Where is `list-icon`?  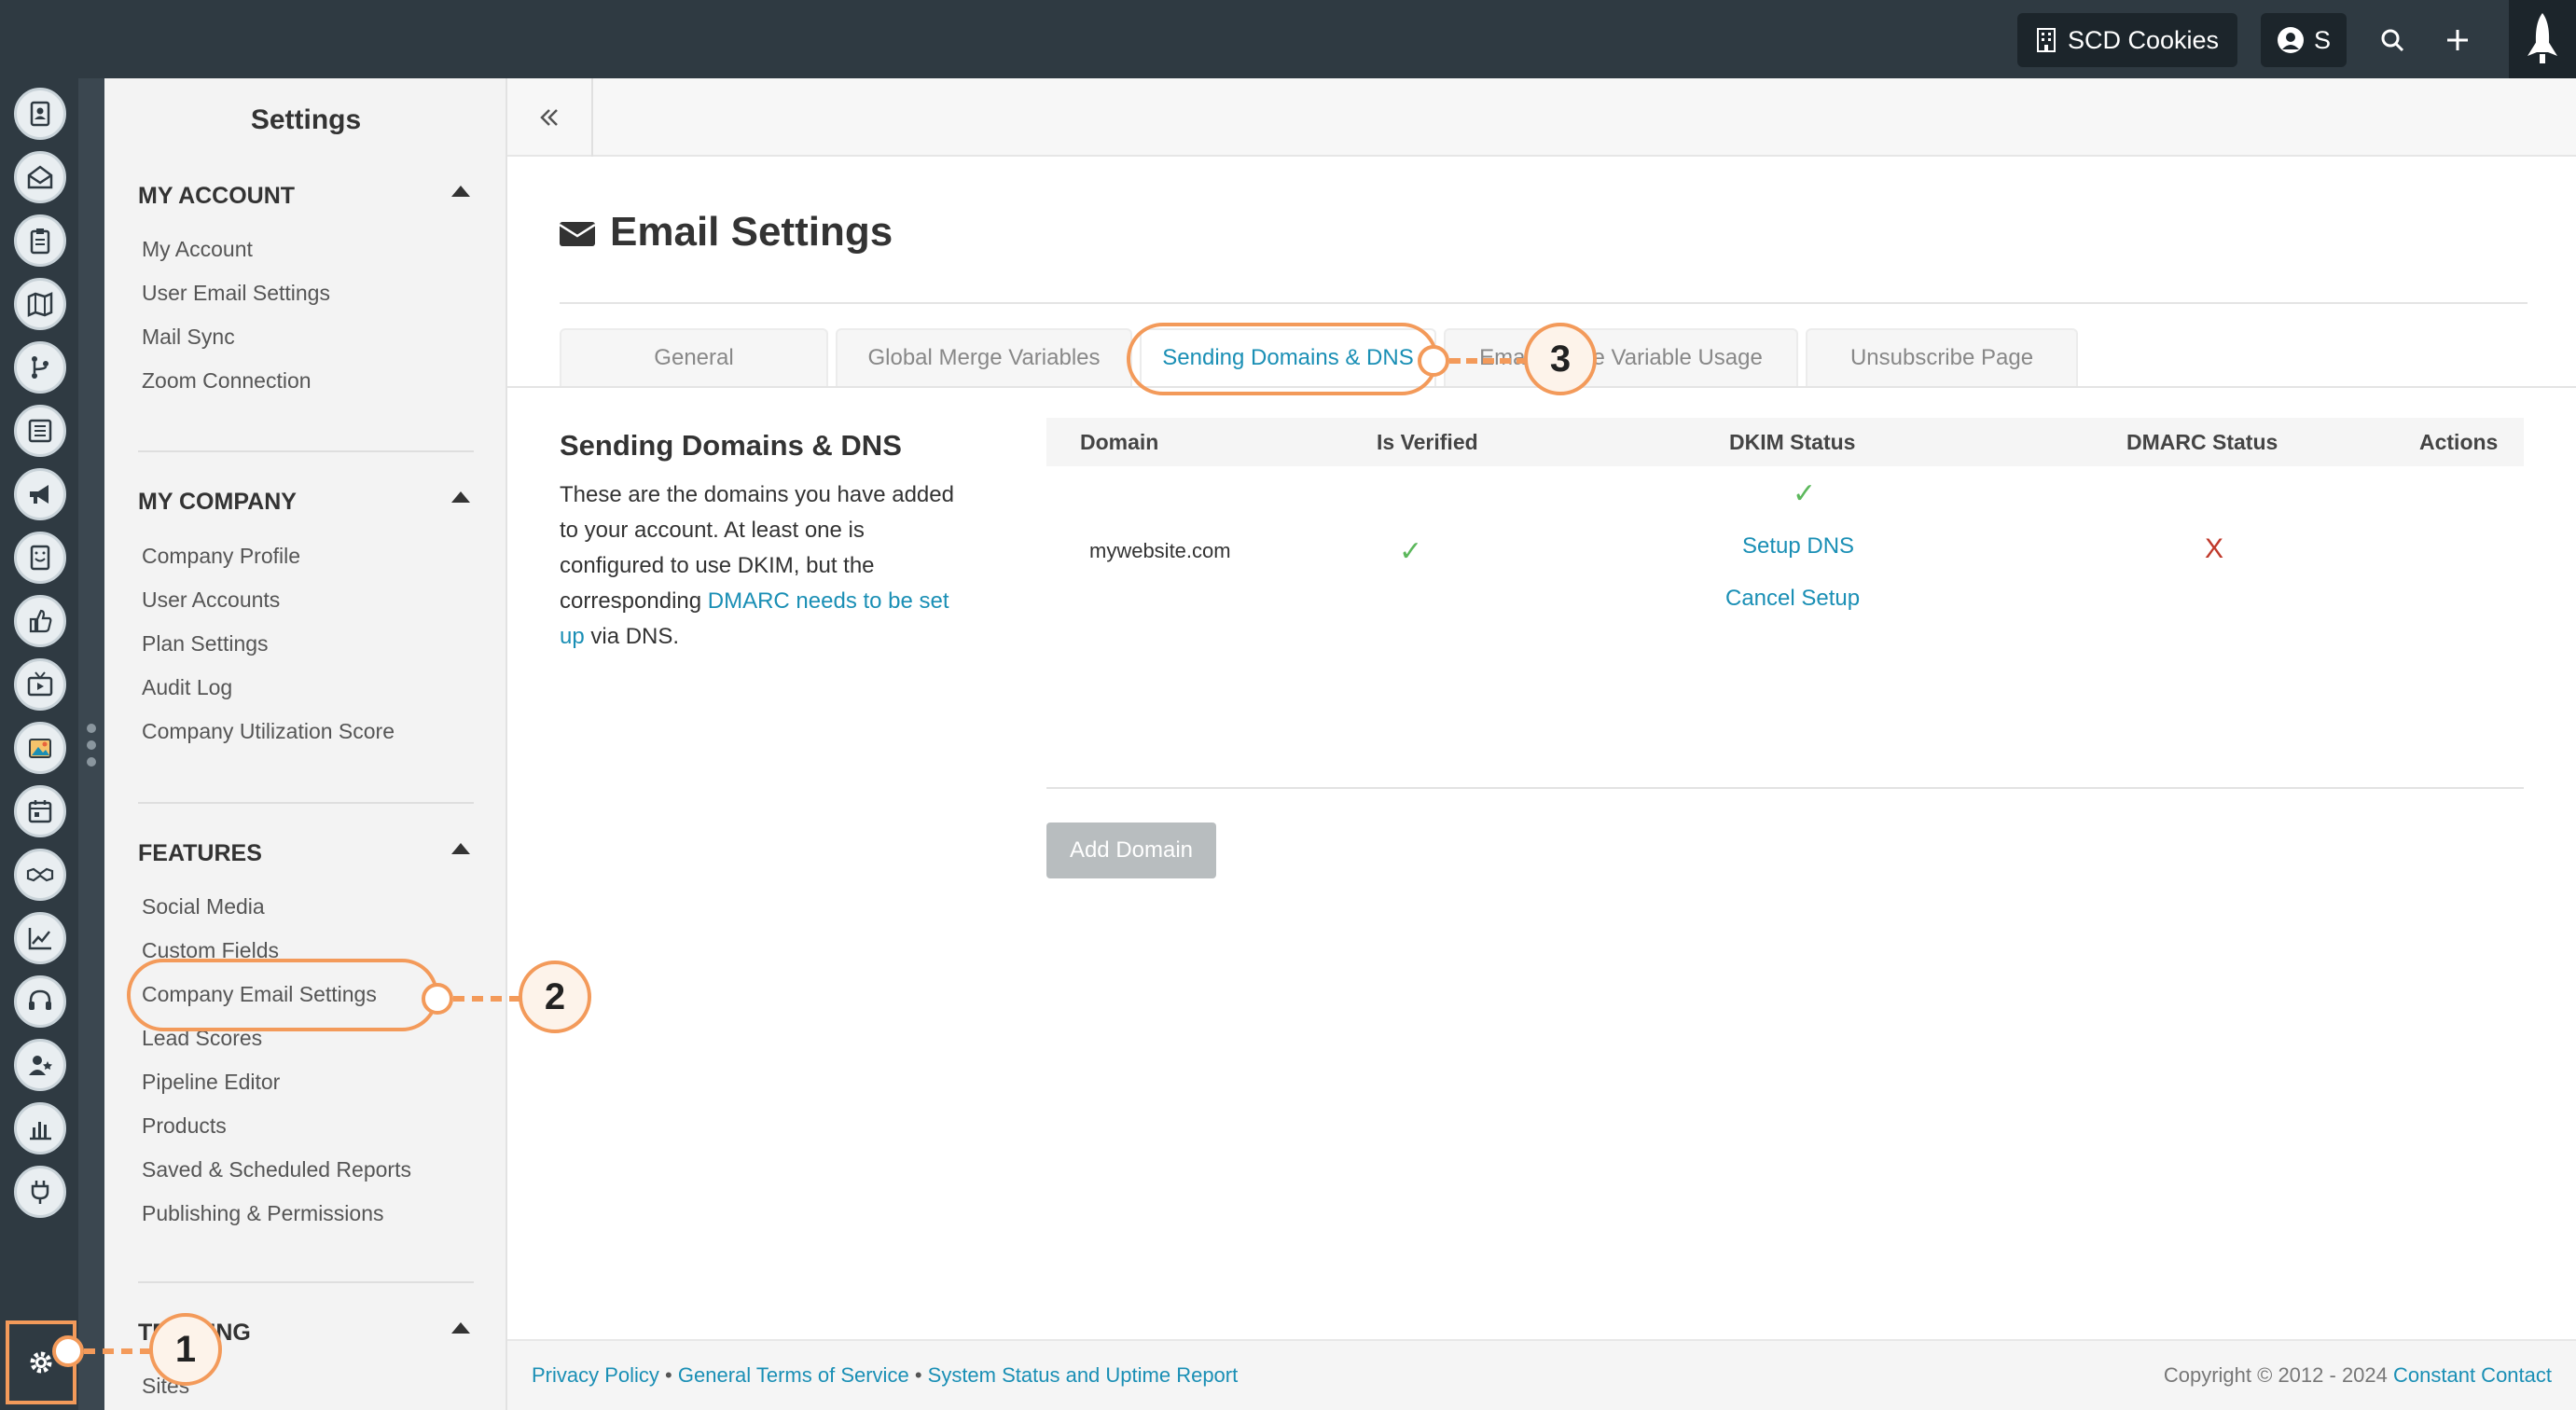
list-icon is located at coordinates (40, 431).